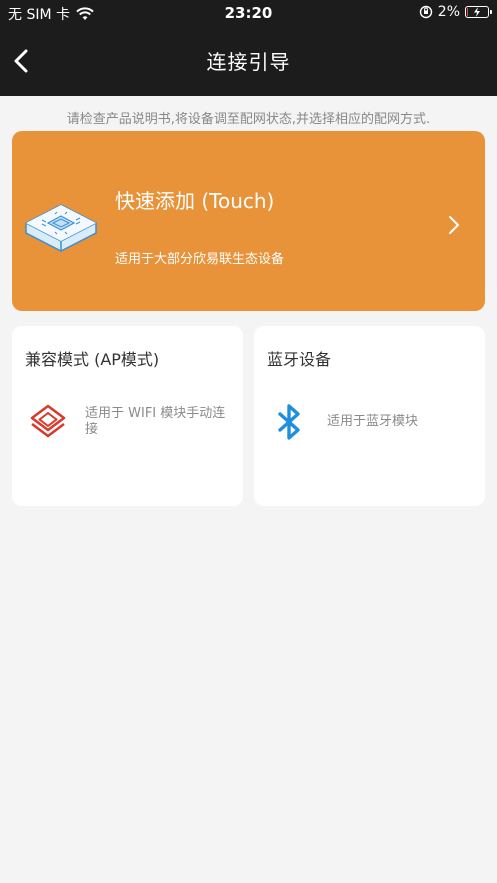 The image size is (497, 883). I want to click on nav-bar: 连接引导, so click(248, 61).